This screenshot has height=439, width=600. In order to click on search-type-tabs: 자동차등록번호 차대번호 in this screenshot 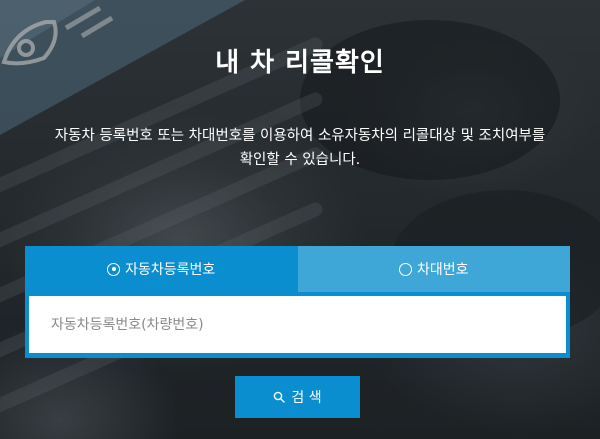, I will do `click(297, 269)`.